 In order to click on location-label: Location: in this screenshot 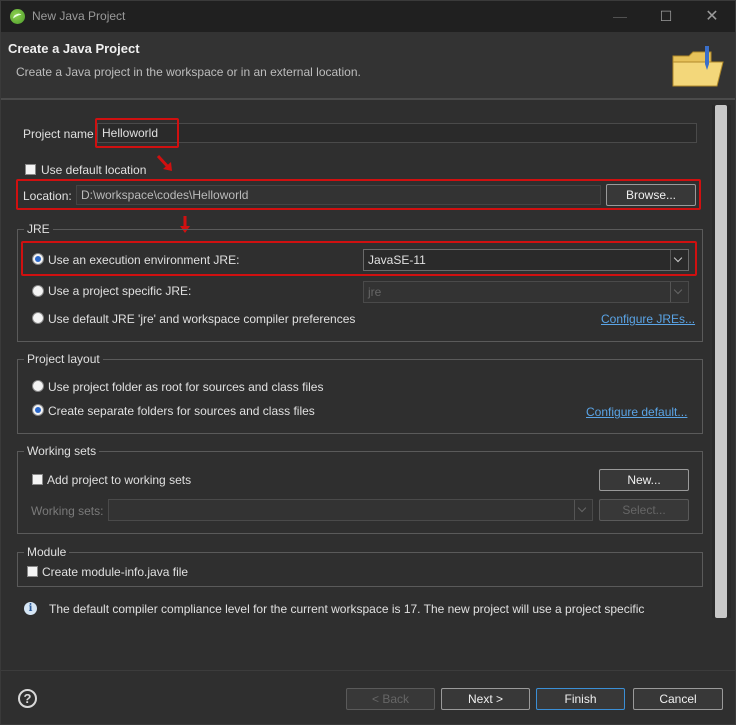, I will do `click(47, 196)`.